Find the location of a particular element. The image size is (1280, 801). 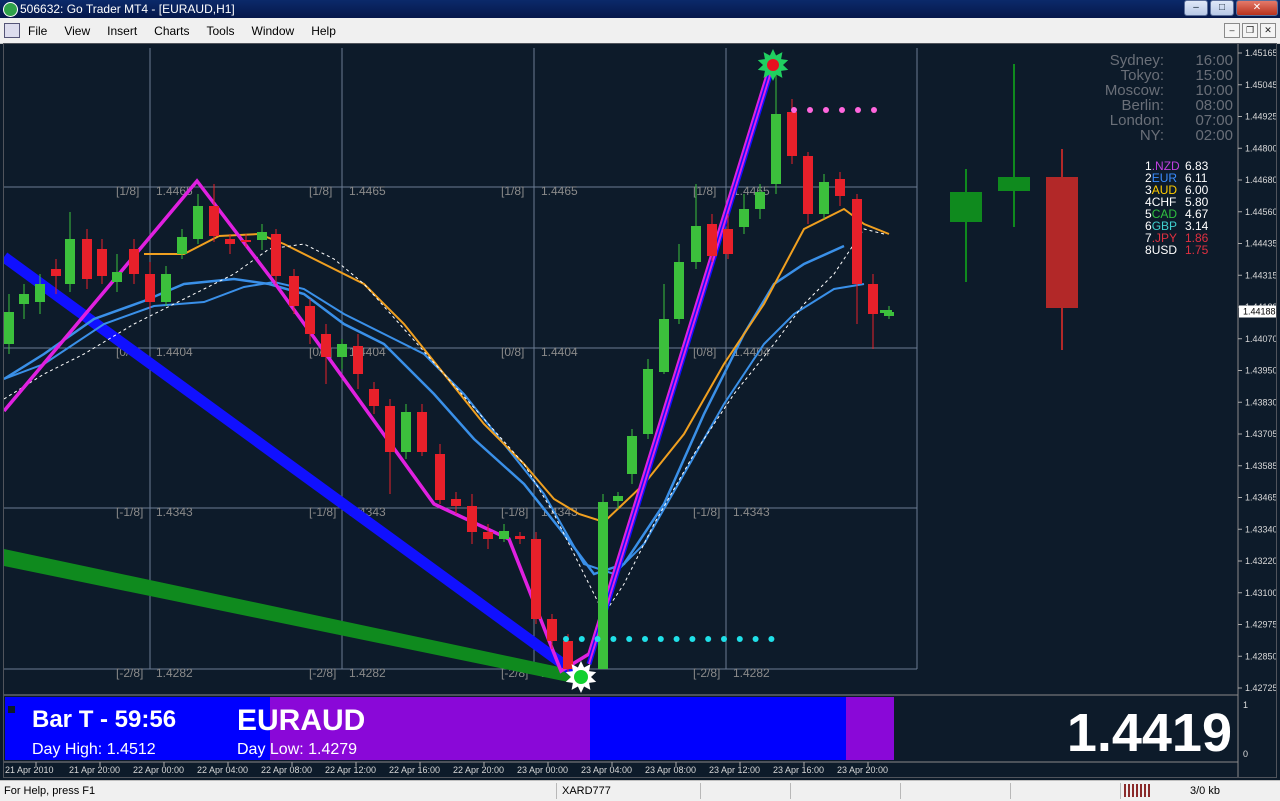

menu-charts: Charts is located at coordinates (176, 31).